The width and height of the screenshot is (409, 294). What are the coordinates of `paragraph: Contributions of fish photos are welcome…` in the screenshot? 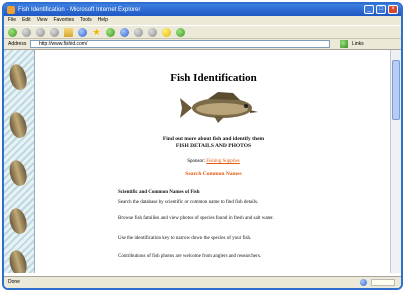 It's located at (190, 256).